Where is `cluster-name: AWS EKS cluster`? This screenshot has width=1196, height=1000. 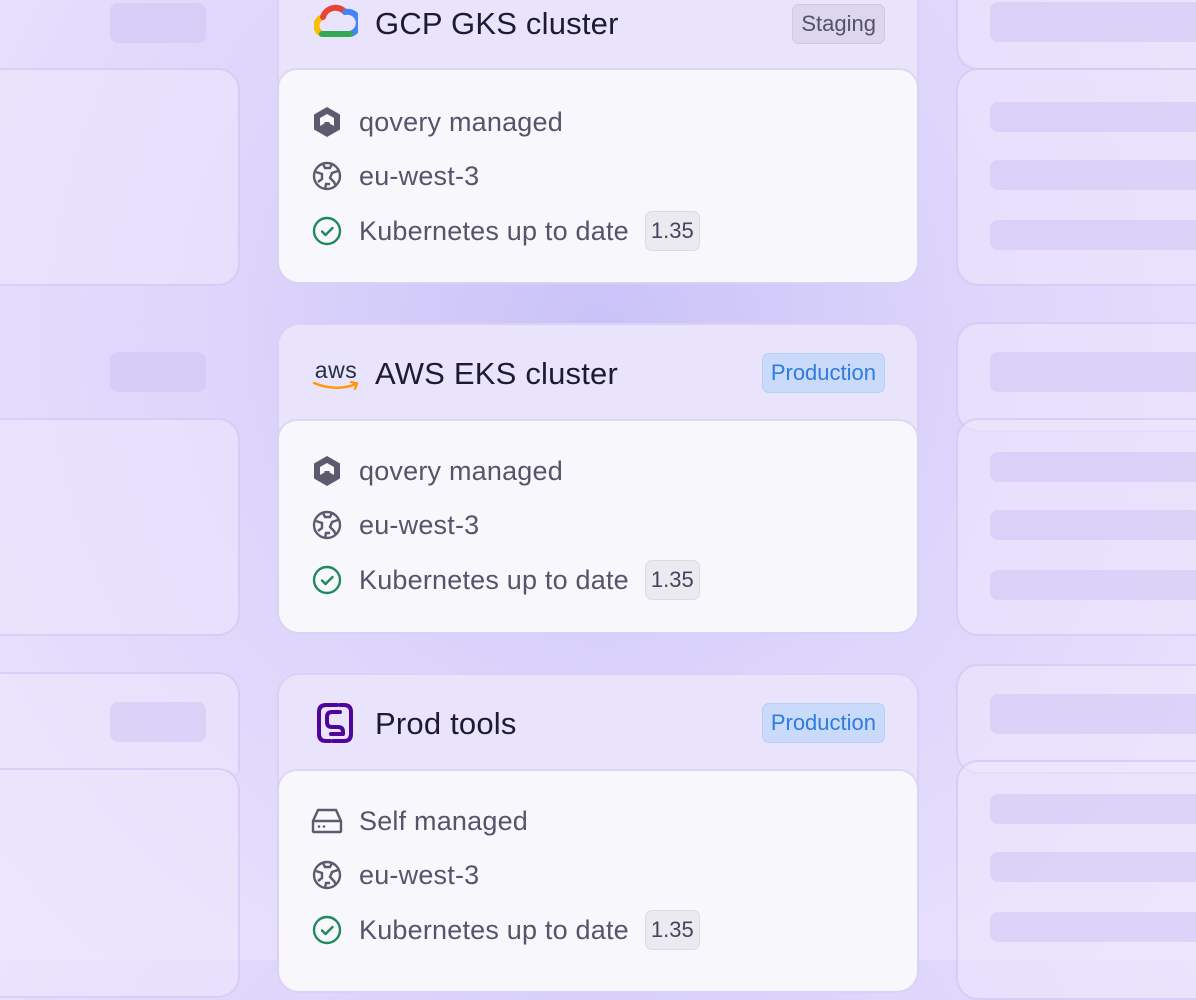 cluster-name: AWS EKS cluster is located at coordinates (497, 373).